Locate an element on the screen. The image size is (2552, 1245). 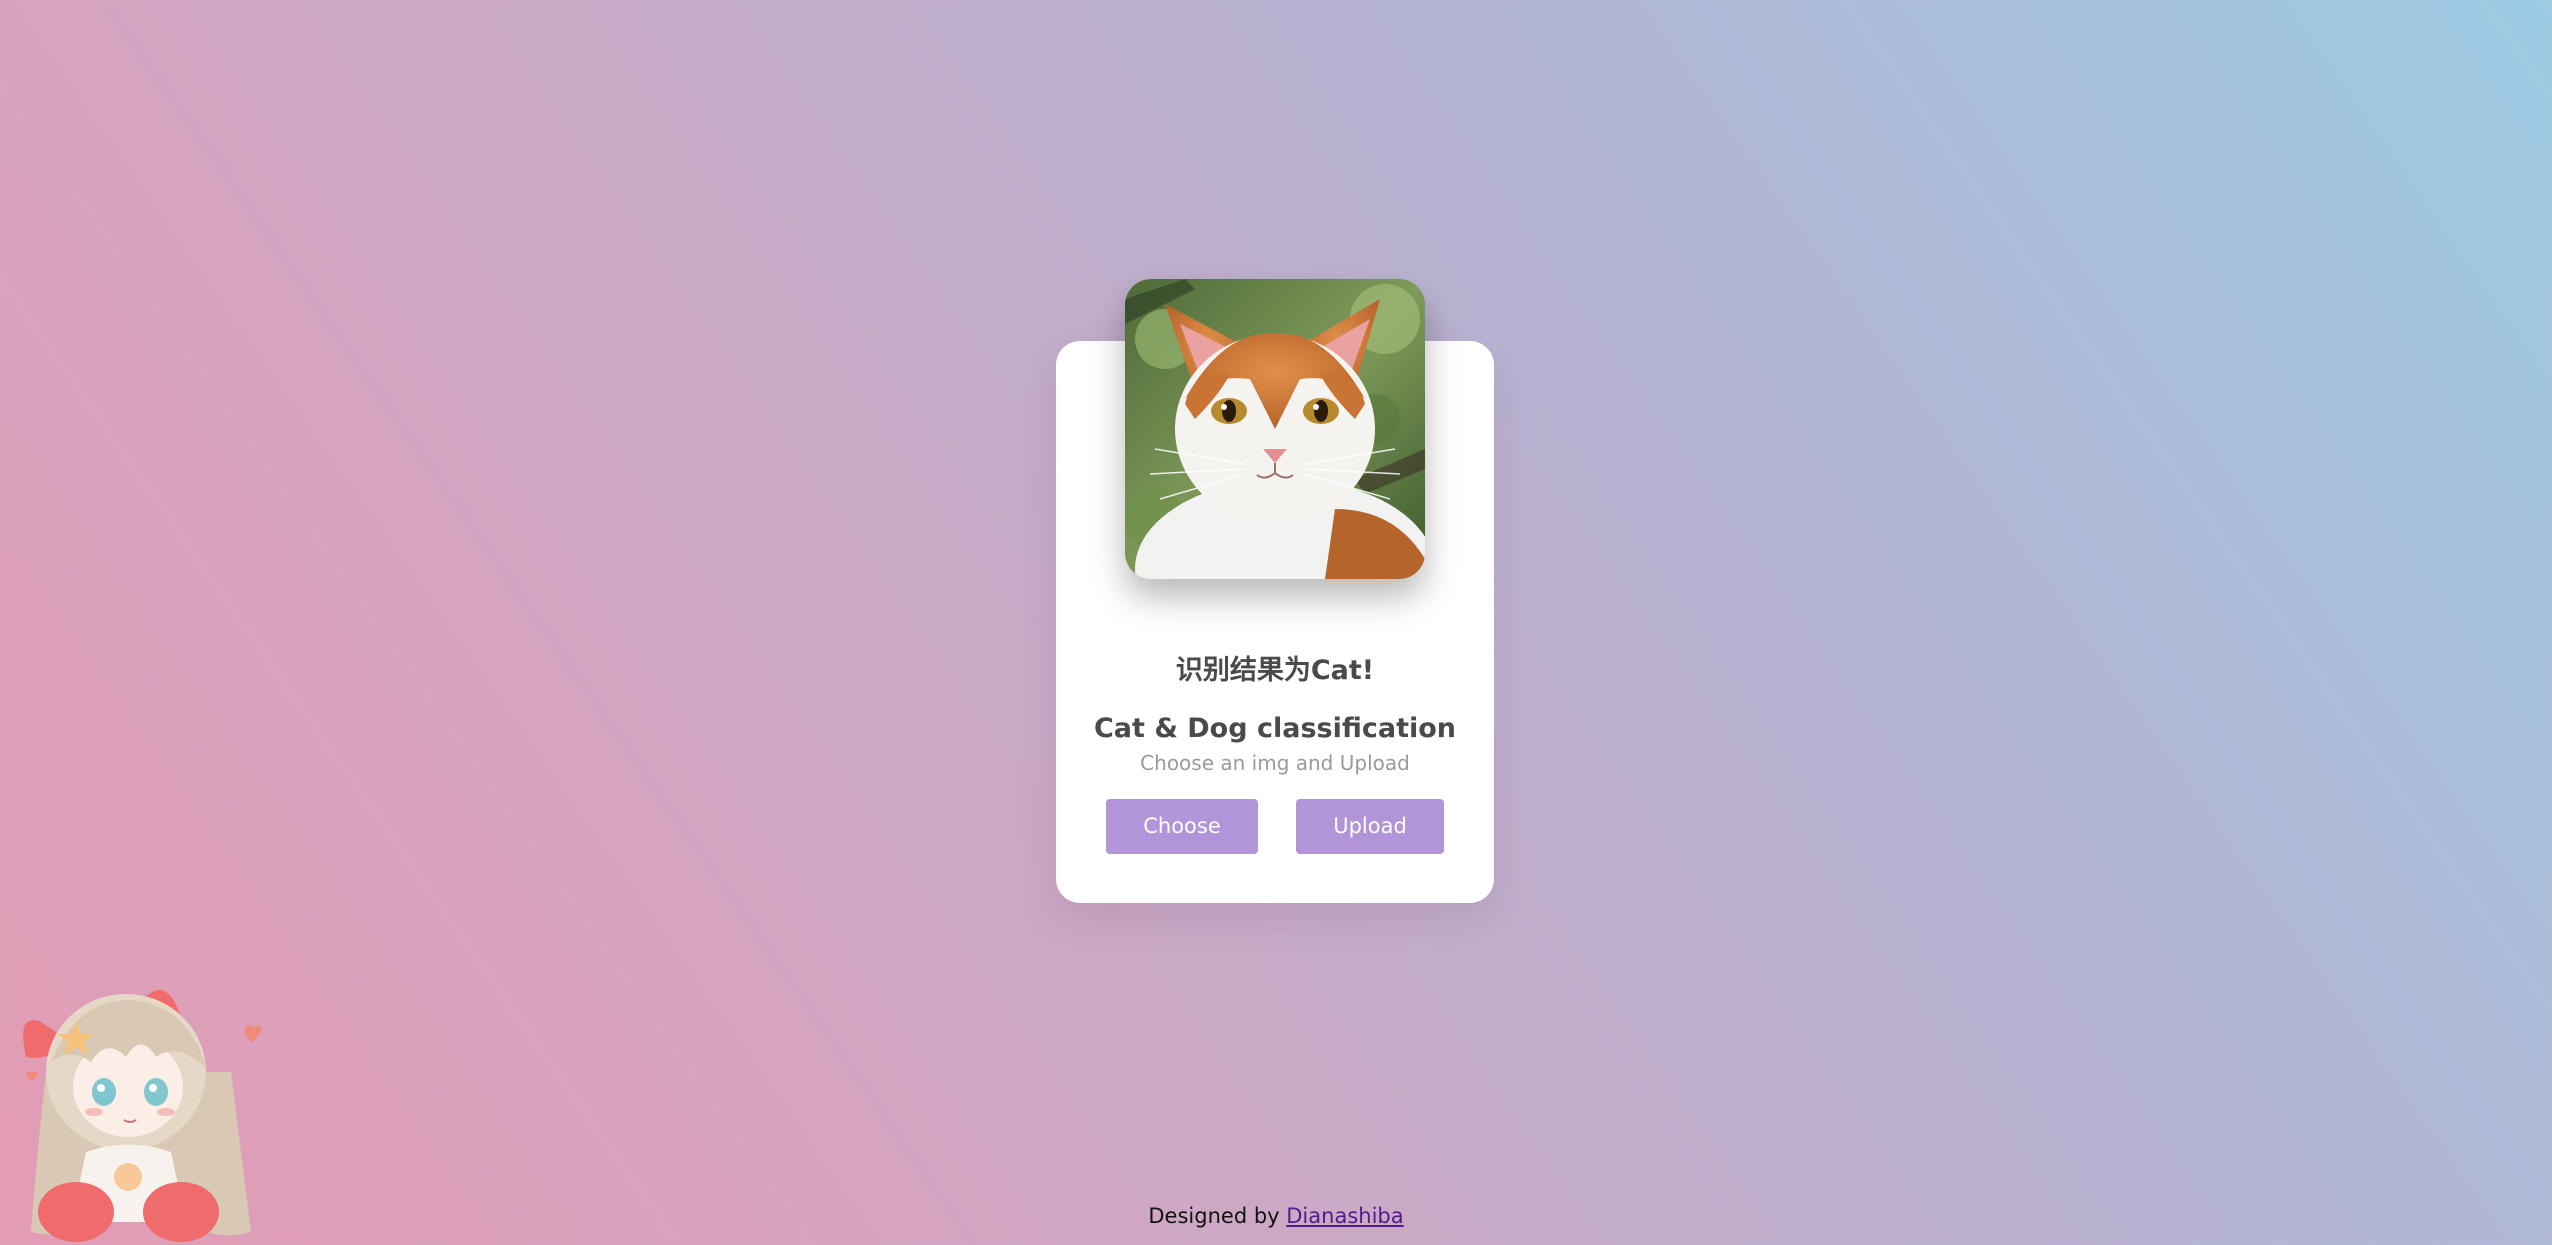
choose-button: Choose is located at coordinates (1182, 826).